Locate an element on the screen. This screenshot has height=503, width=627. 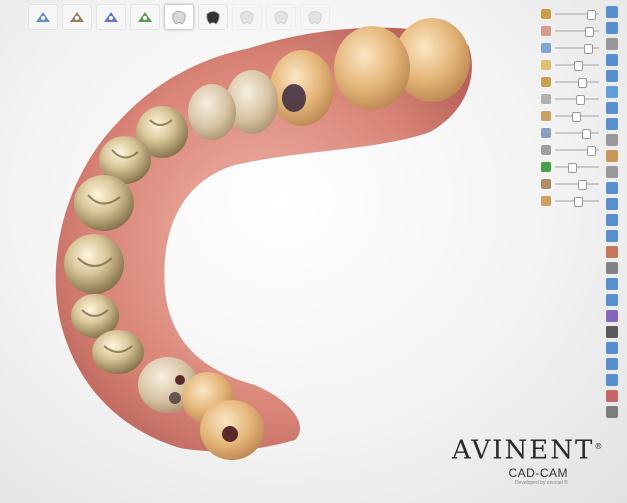
model-visibility-slider is located at coordinates (571, 99).